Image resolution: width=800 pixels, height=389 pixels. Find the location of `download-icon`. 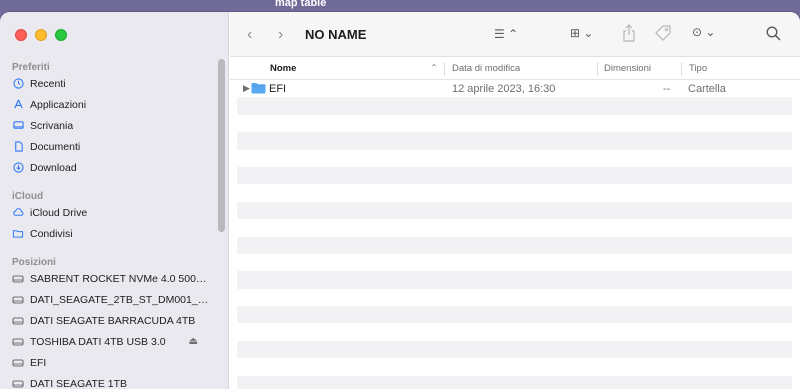

download-icon is located at coordinates (18, 168).